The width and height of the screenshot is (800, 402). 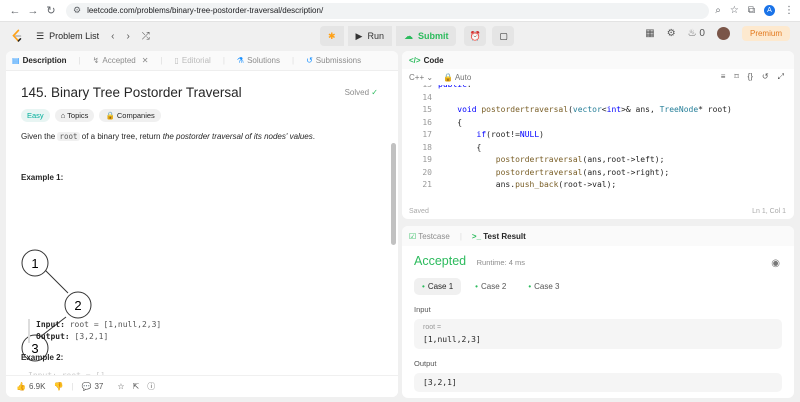 I want to click on browser-menu-icon: ⋮, so click(x=789, y=10).